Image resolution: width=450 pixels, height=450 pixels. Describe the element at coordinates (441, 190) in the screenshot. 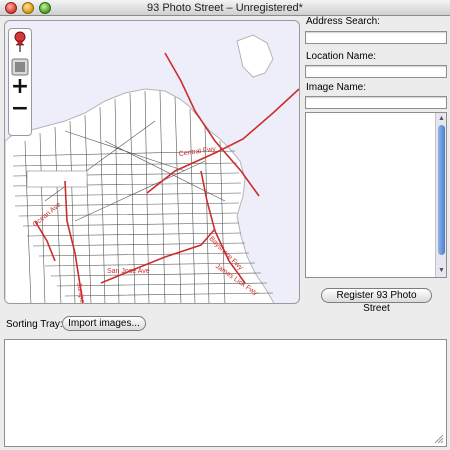

I see `scroll-thumb` at that location.